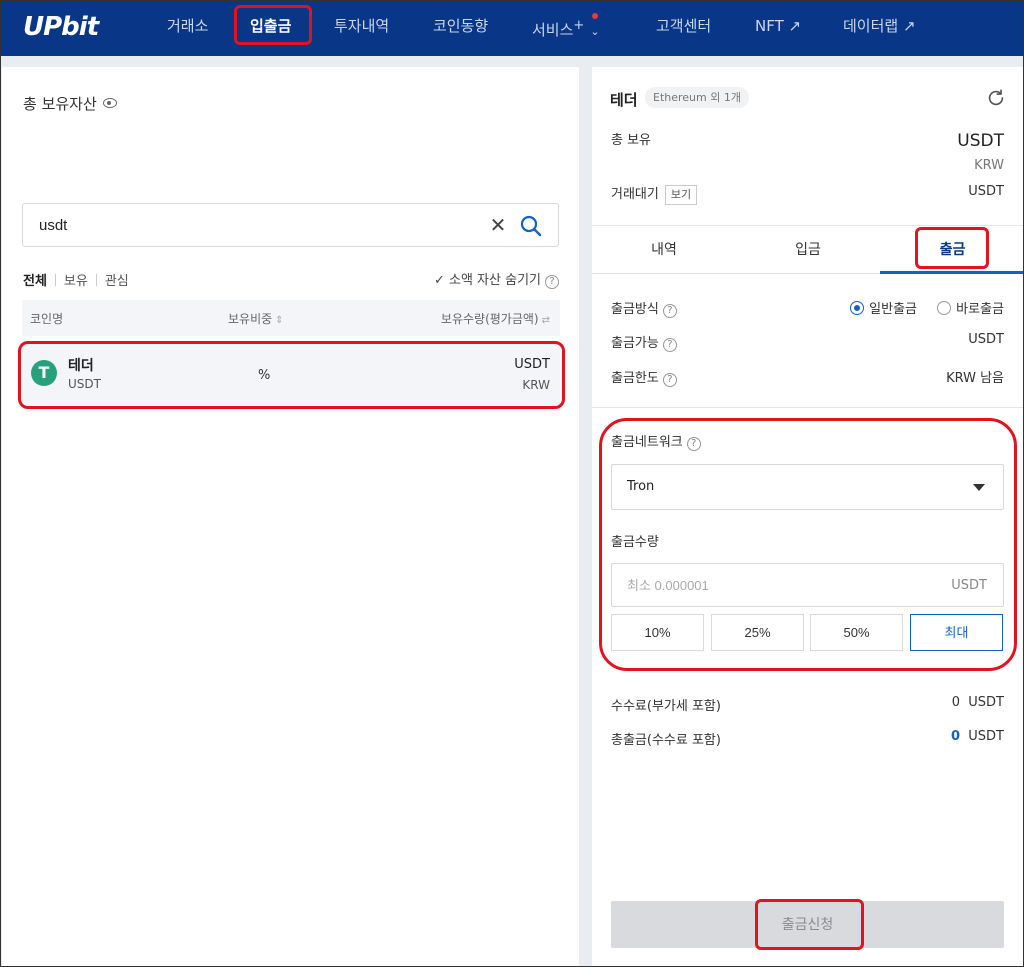 The width and height of the screenshot is (1024, 967). Describe the element at coordinates (291, 318) in the screenshot. I see `asset-table-header: 코인명 보유비중 ⇕ 보유수량(평가금액) ⇄` at that location.